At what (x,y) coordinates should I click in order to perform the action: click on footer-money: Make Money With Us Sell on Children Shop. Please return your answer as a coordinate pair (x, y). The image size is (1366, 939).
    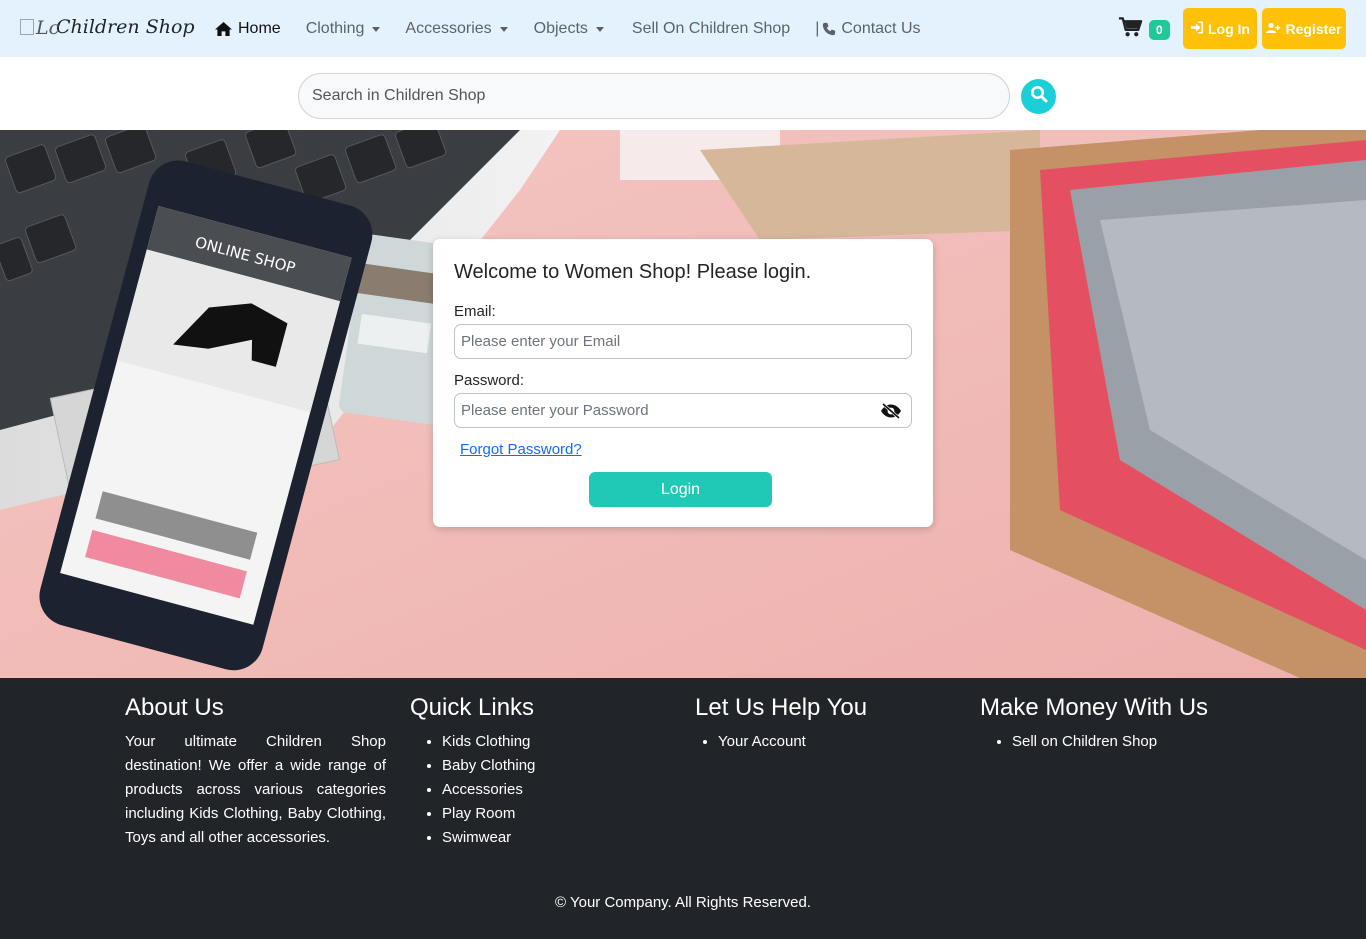
    Looking at the image, I should click on (1094, 724).